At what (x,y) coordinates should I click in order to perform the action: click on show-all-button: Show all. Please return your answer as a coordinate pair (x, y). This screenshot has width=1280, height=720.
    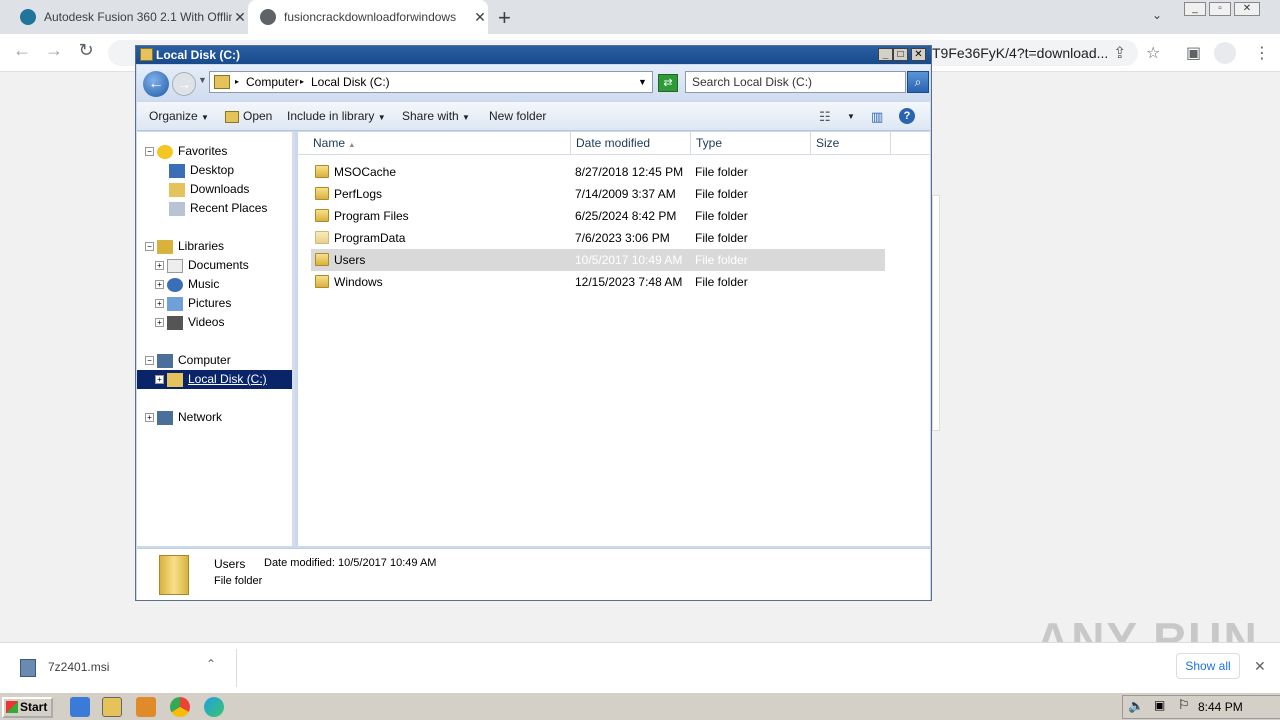
    Looking at the image, I should click on (1208, 666).